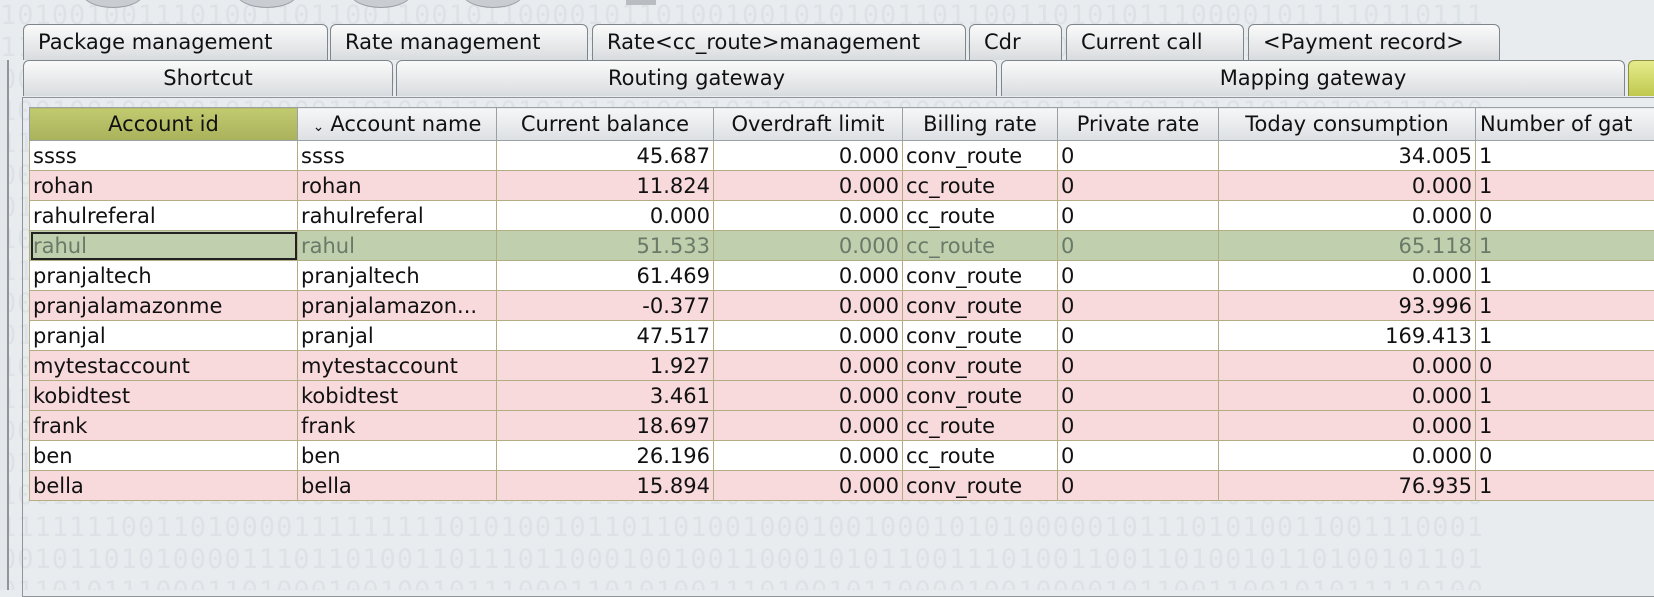 The width and height of the screenshot is (1654, 597). Describe the element at coordinates (605, 336) in the screenshot. I see `cell-current-balance: 47.517` at that location.